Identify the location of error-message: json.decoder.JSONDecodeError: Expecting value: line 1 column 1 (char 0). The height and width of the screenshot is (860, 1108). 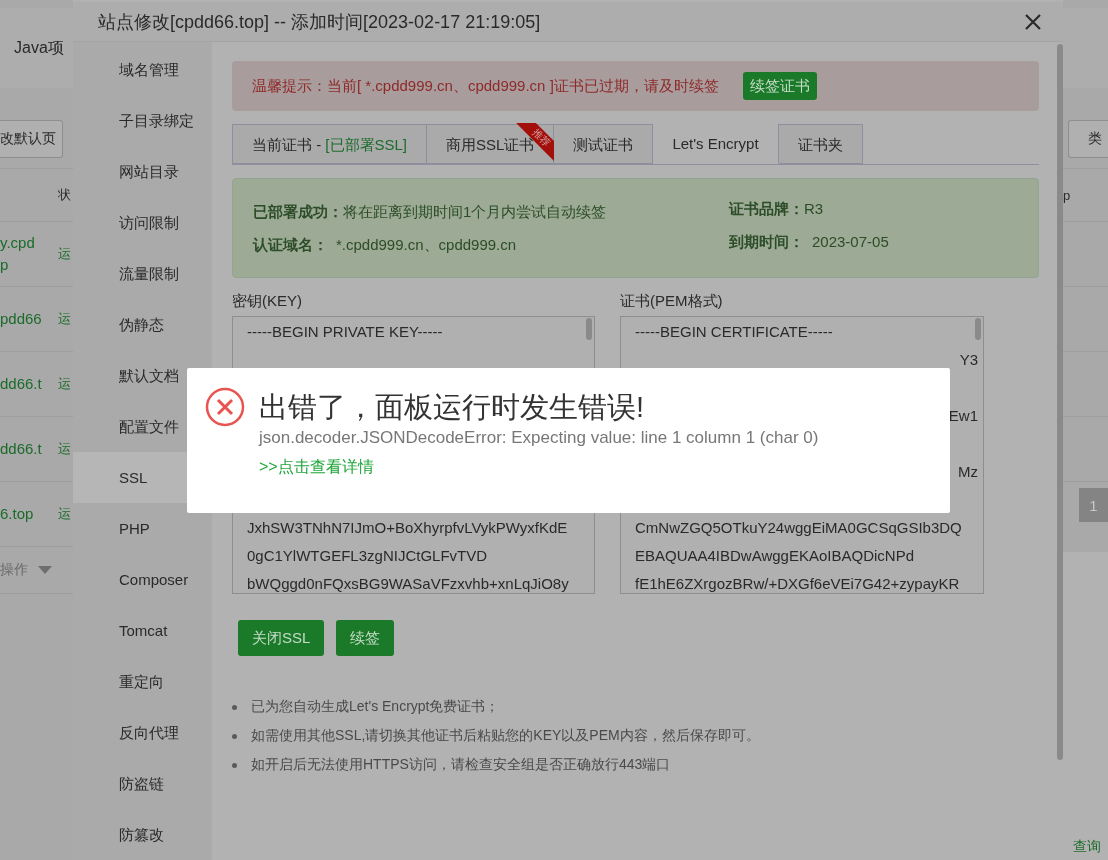
(539, 438).